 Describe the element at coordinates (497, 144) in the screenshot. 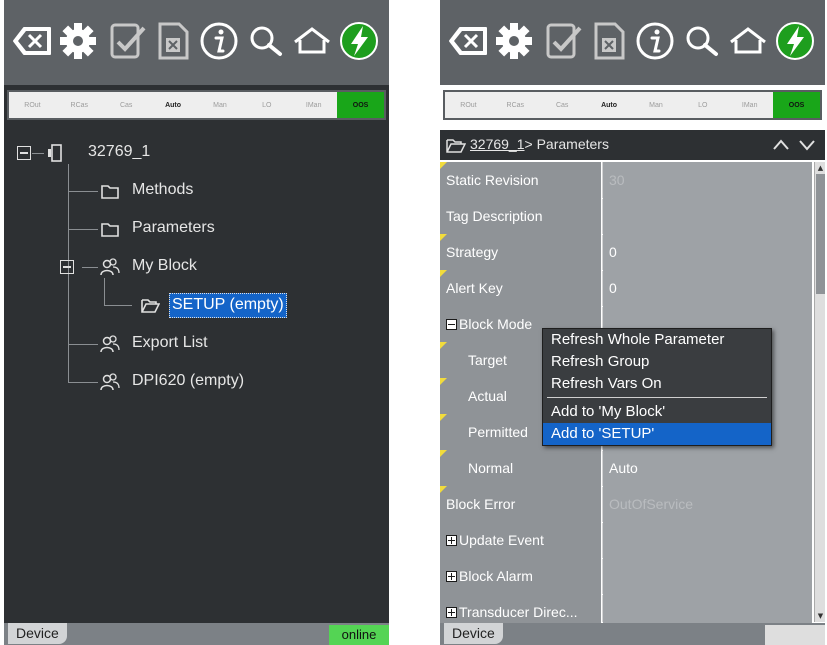

I see `breadcrumb-link-device: 32769_1` at that location.